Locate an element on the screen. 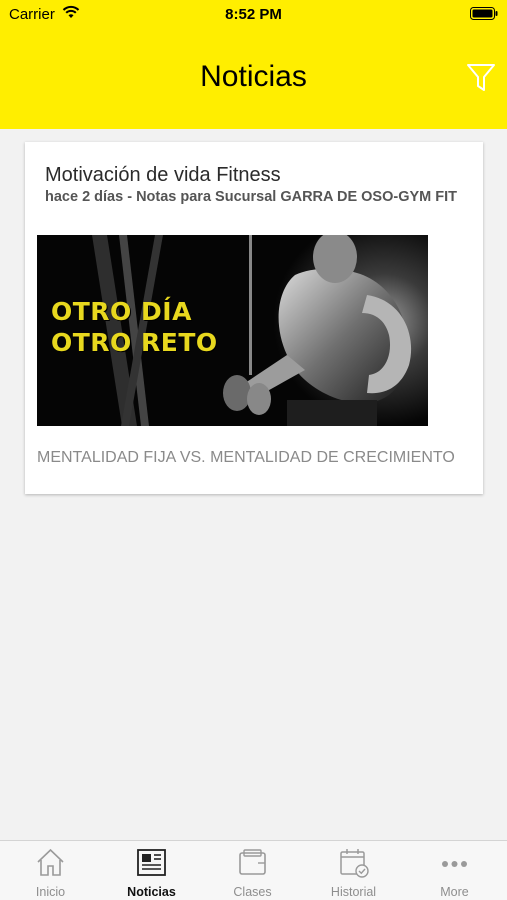  status-time: 8:52 PM is located at coordinates (253, 14).